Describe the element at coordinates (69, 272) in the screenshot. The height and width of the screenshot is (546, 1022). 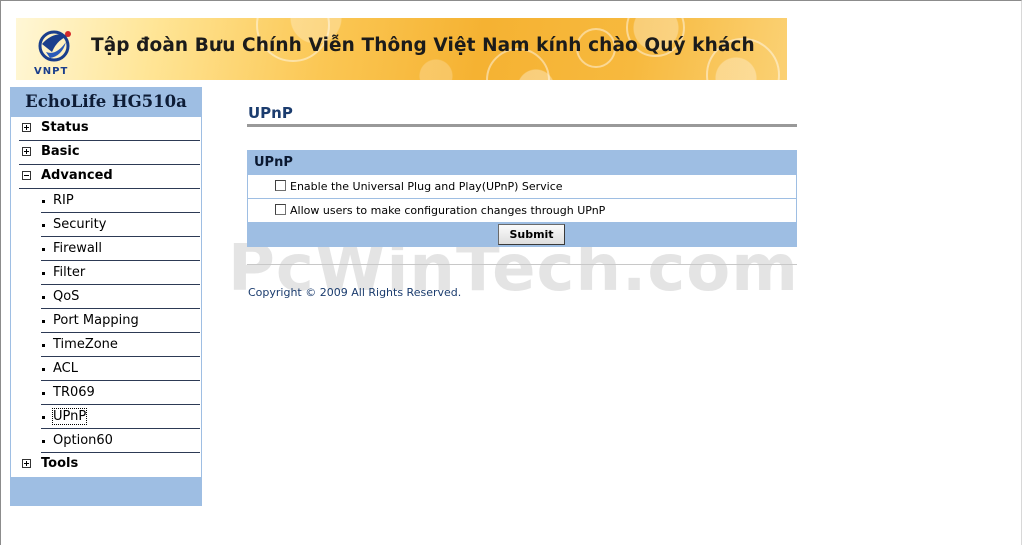
I see `sidebar-item-label: Filter` at that location.